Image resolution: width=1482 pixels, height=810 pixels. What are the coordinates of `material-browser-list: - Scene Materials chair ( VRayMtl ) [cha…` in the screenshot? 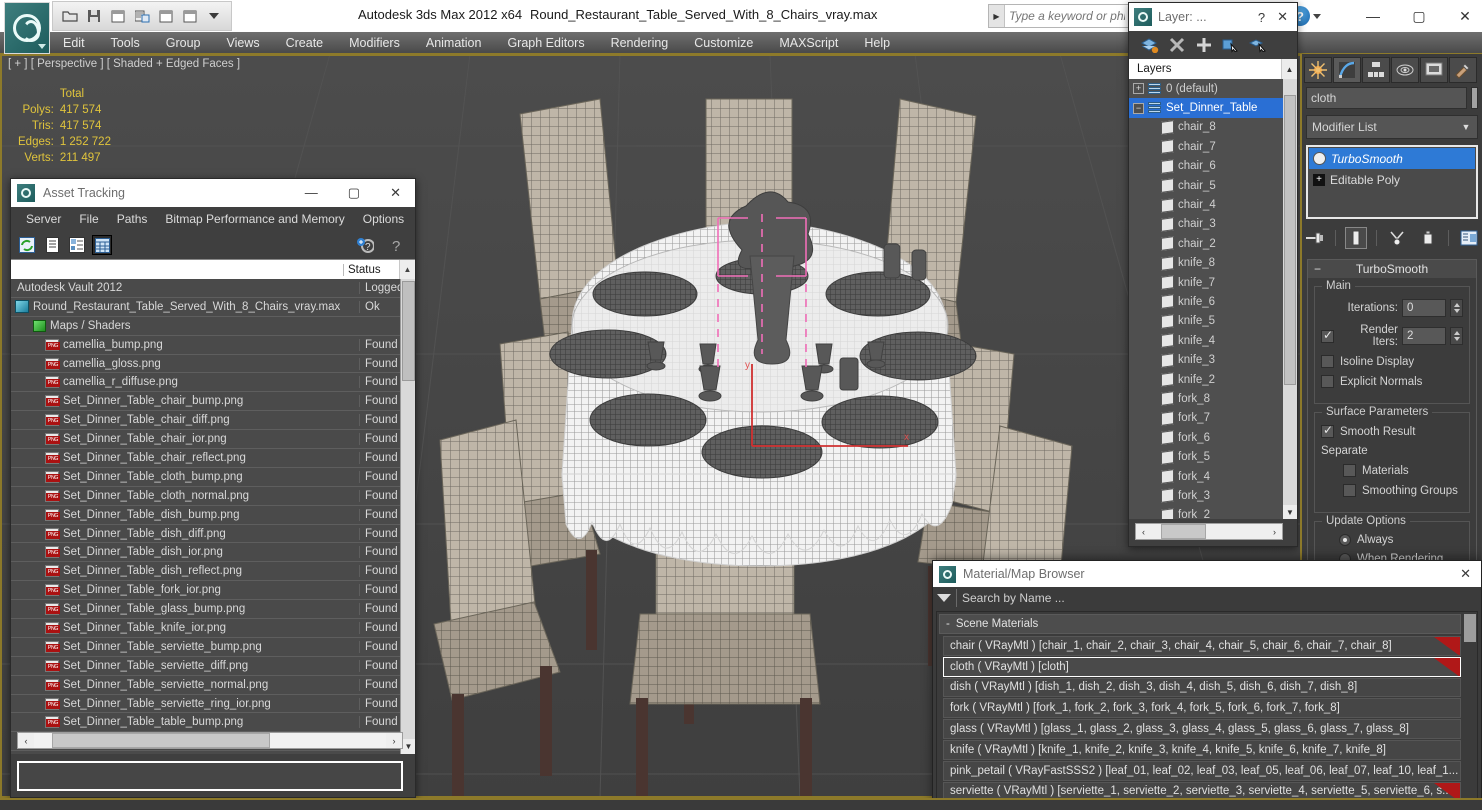 It's located at (1207, 706).